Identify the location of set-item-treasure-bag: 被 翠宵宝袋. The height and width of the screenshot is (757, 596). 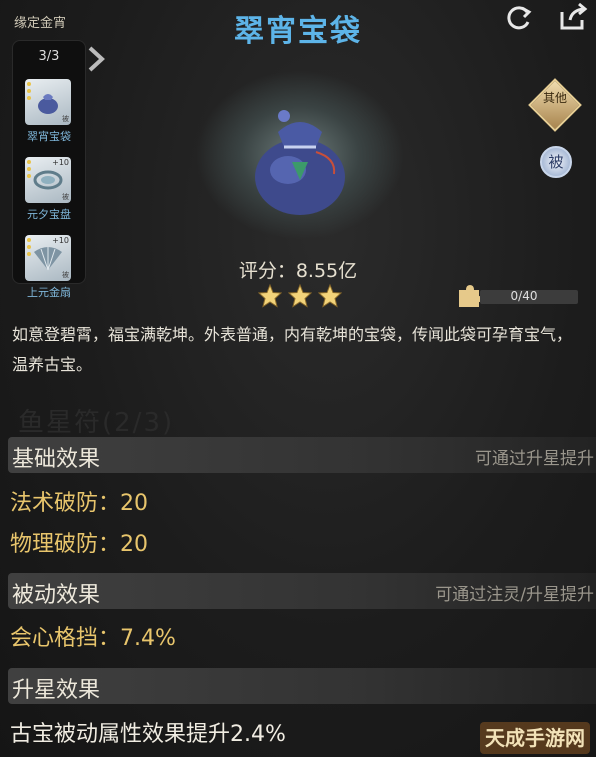
(49, 115).